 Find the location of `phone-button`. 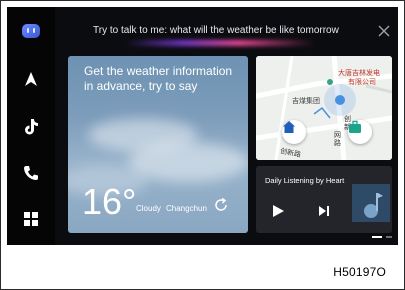

phone-button is located at coordinates (31, 173).